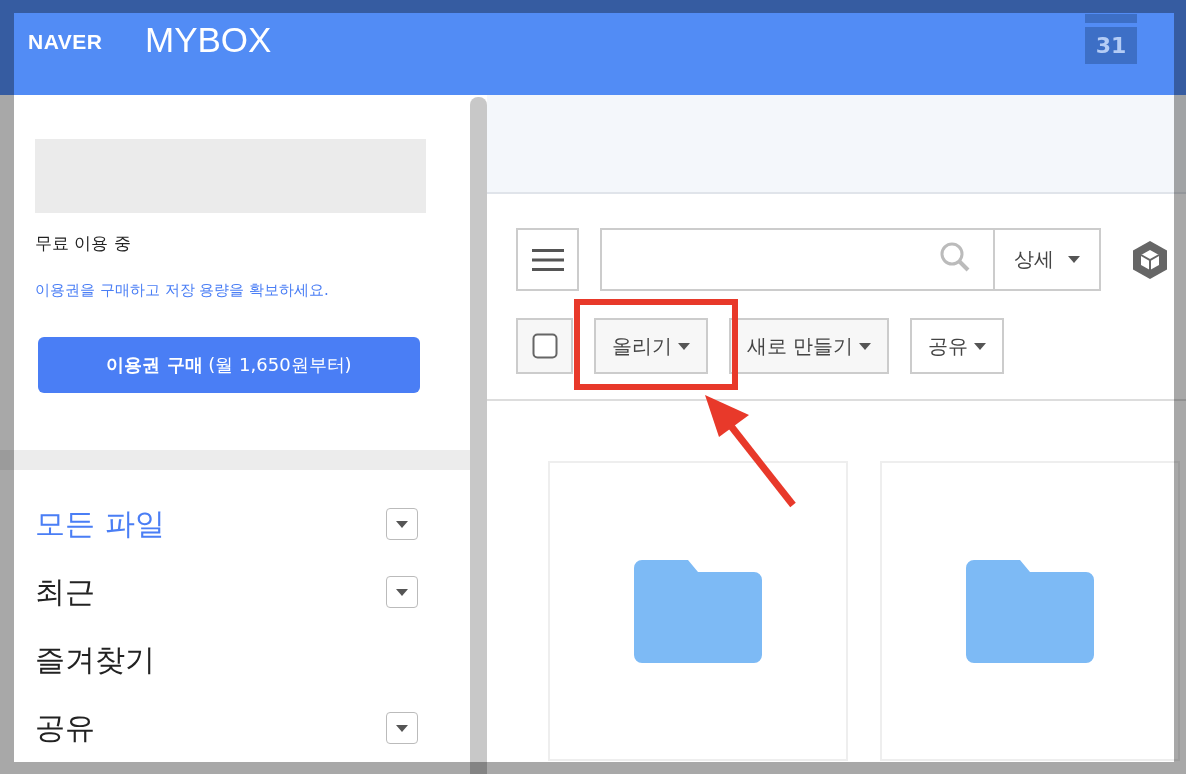 This screenshot has height=774, width=1186. What do you see at coordinates (210, 524) in the screenshot?
I see `sidebar-item: 모든 파일` at bounding box center [210, 524].